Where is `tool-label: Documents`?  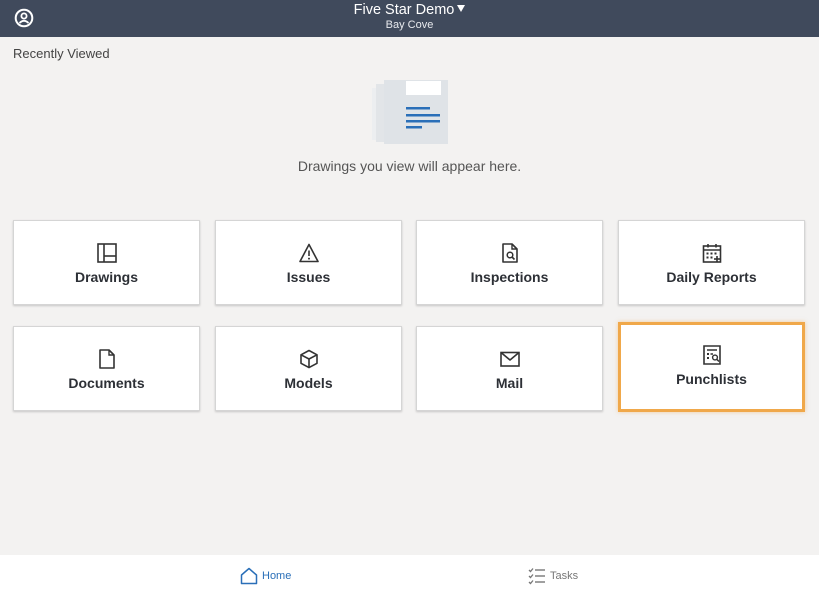
tool-label: Documents is located at coordinates (106, 383).